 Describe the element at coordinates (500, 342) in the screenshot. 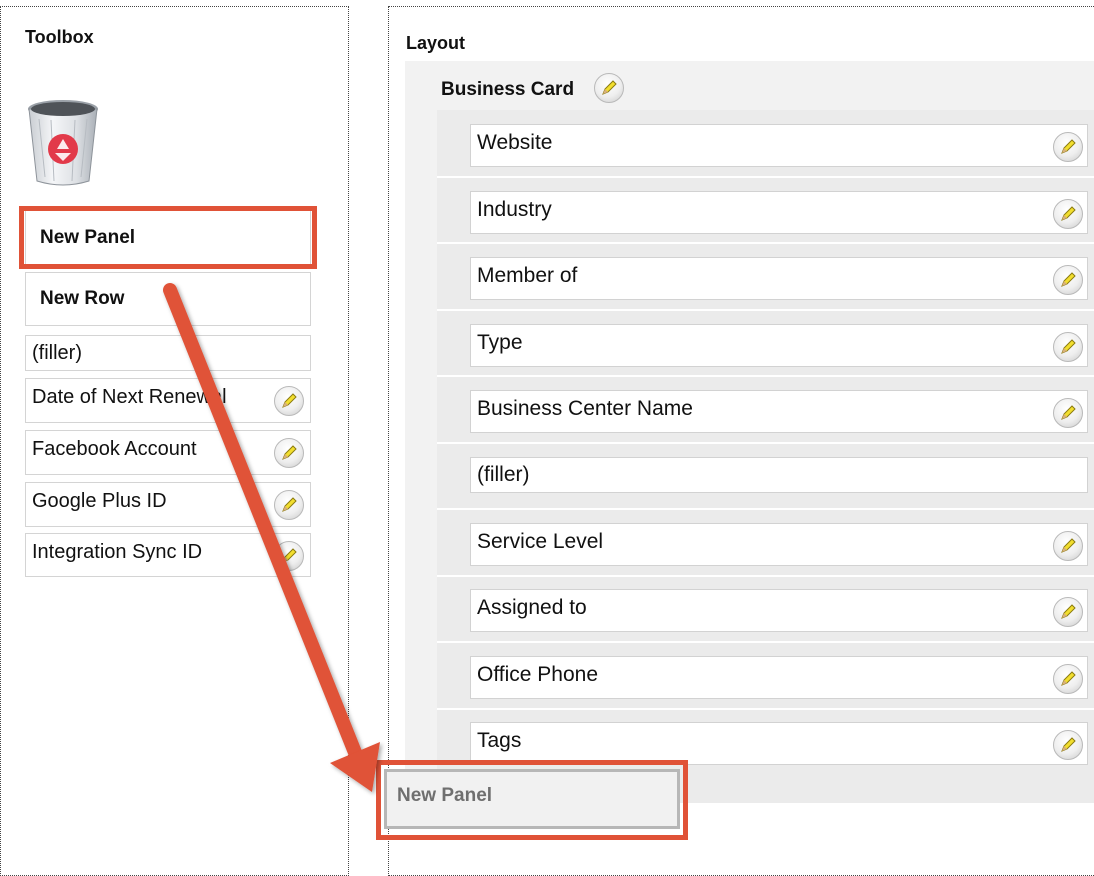

I see `field-label: Type` at that location.